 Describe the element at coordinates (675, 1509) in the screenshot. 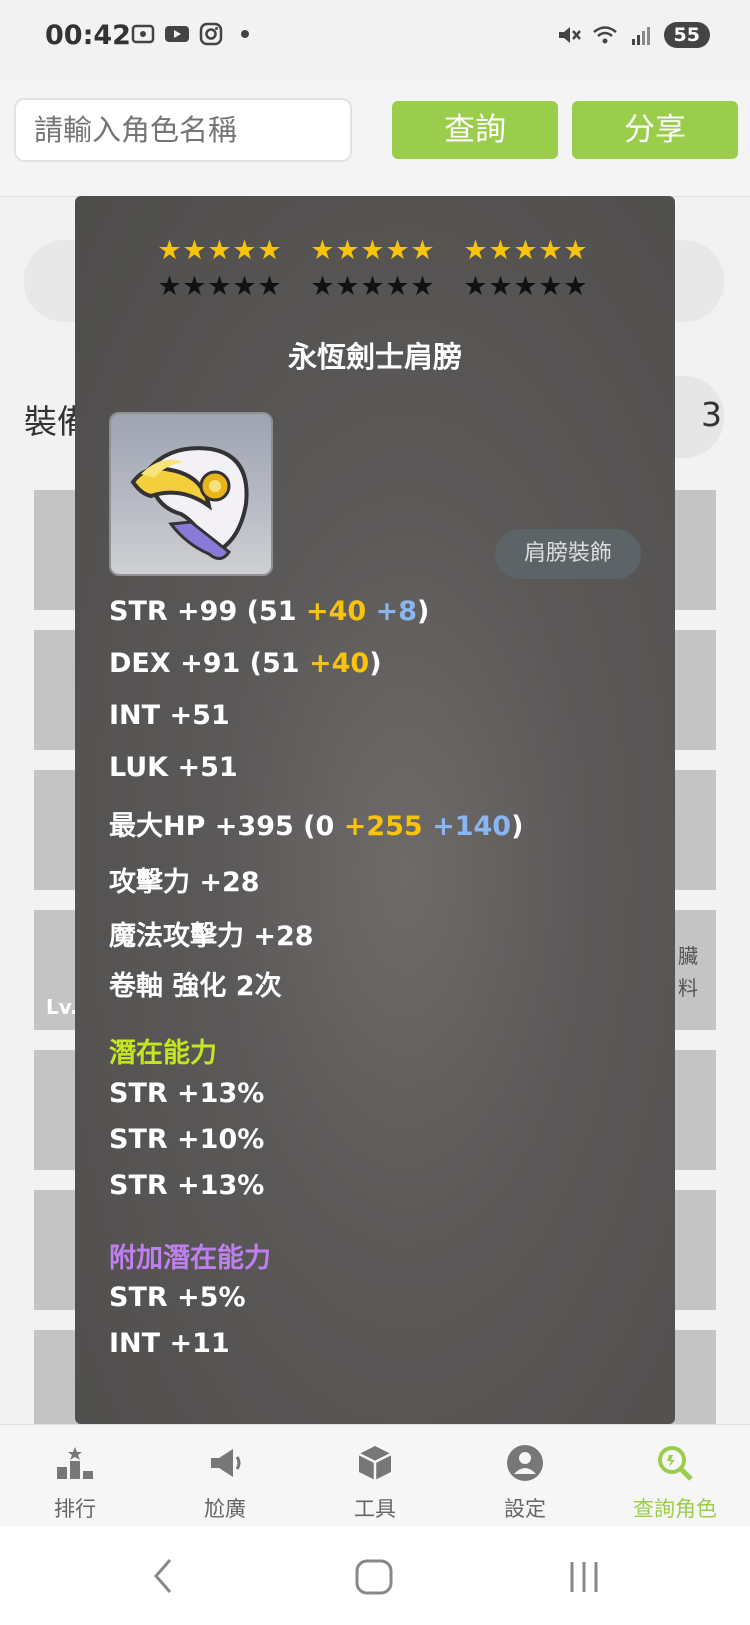

I see `nav-label: 查詢角色` at that location.